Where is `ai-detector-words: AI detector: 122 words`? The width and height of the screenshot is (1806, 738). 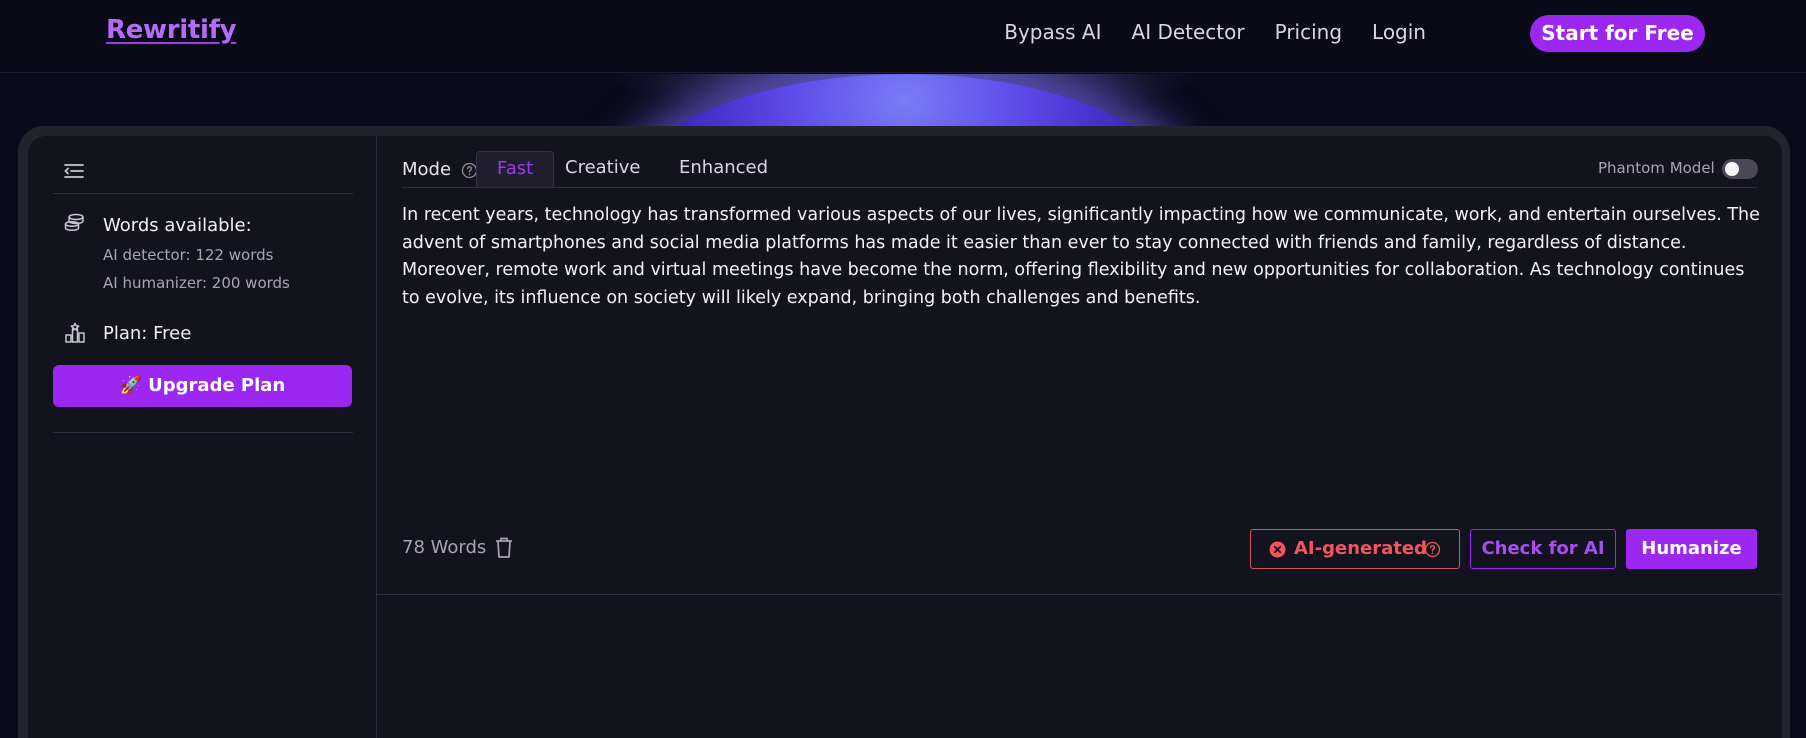
ai-detector-words: AI detector: 122 words is located at coordinates (188, 255).